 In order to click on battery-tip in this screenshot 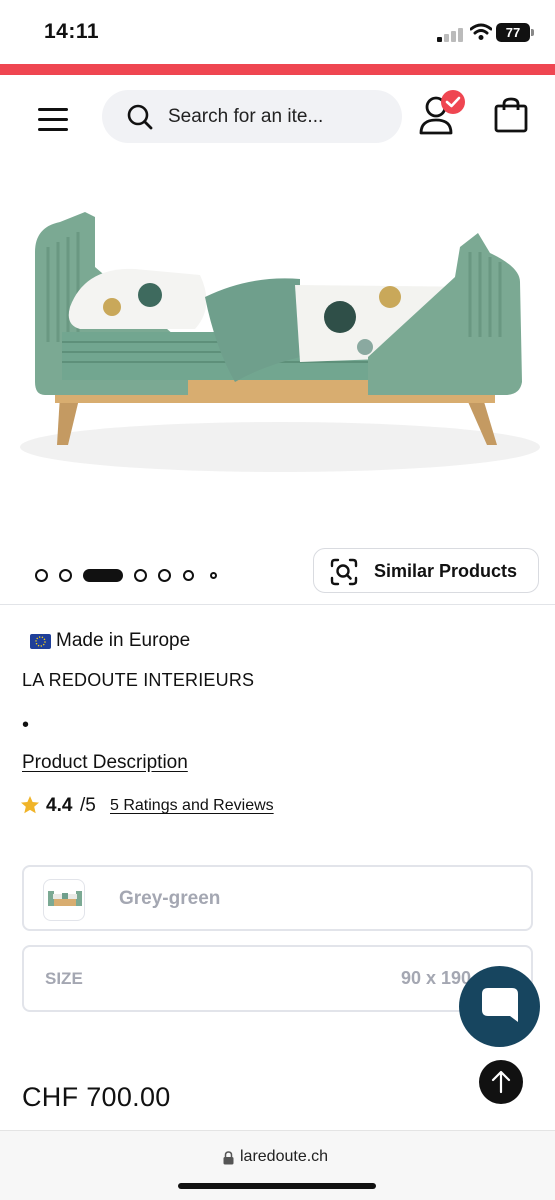, I will do `click(532, 32)`.